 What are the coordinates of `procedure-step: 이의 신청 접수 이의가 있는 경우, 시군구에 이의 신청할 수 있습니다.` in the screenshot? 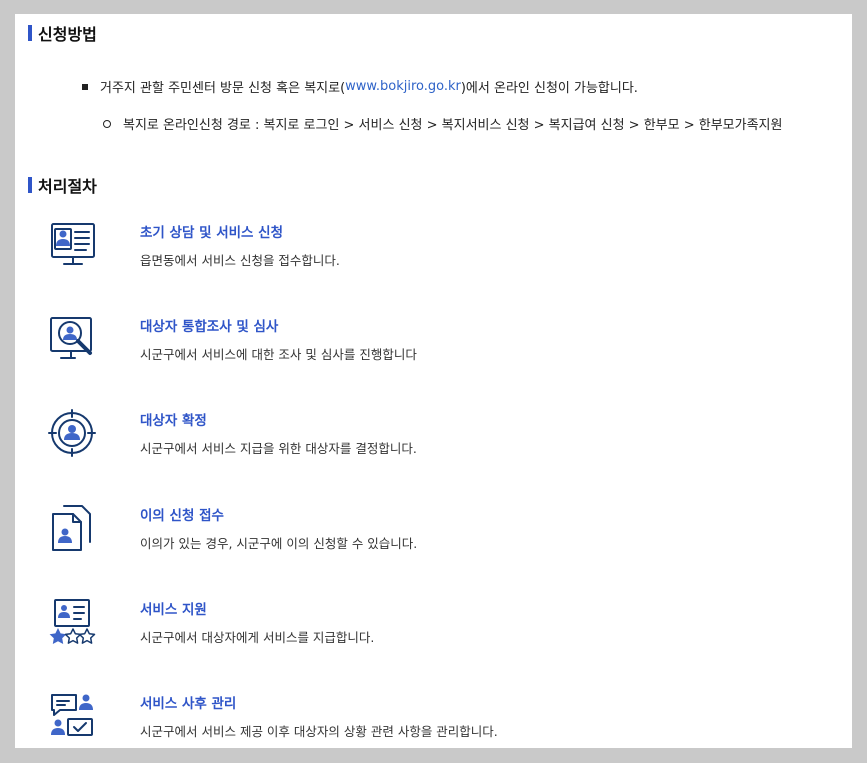 It's located at (433, 539).